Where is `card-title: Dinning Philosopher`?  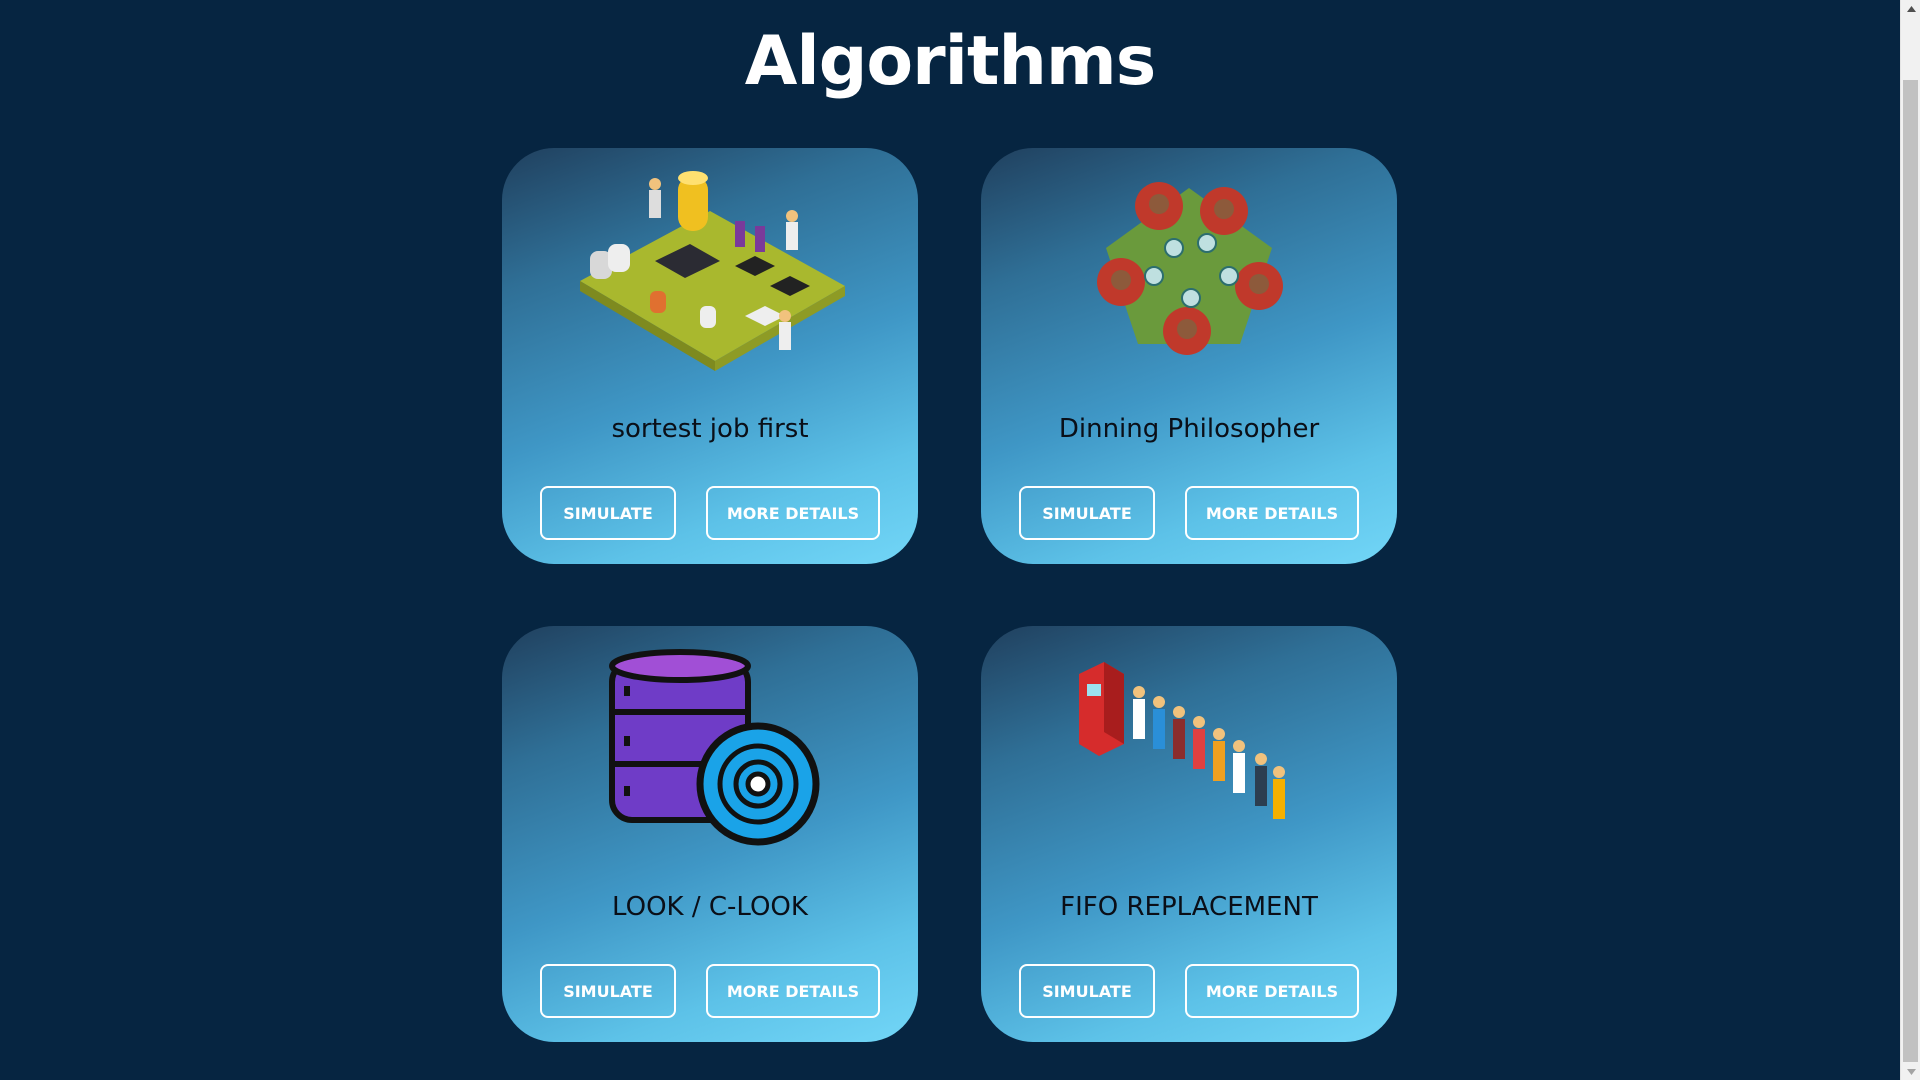 card-title: Dinning Philosopher is located at coordinates (1189, 429).